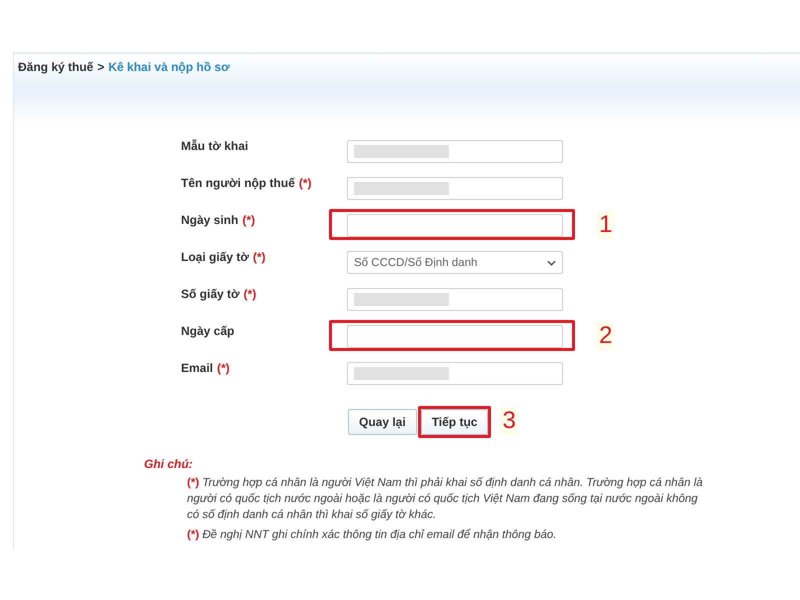  I want to click on field-label: Mẫu tờ khai, so click(214, 145).